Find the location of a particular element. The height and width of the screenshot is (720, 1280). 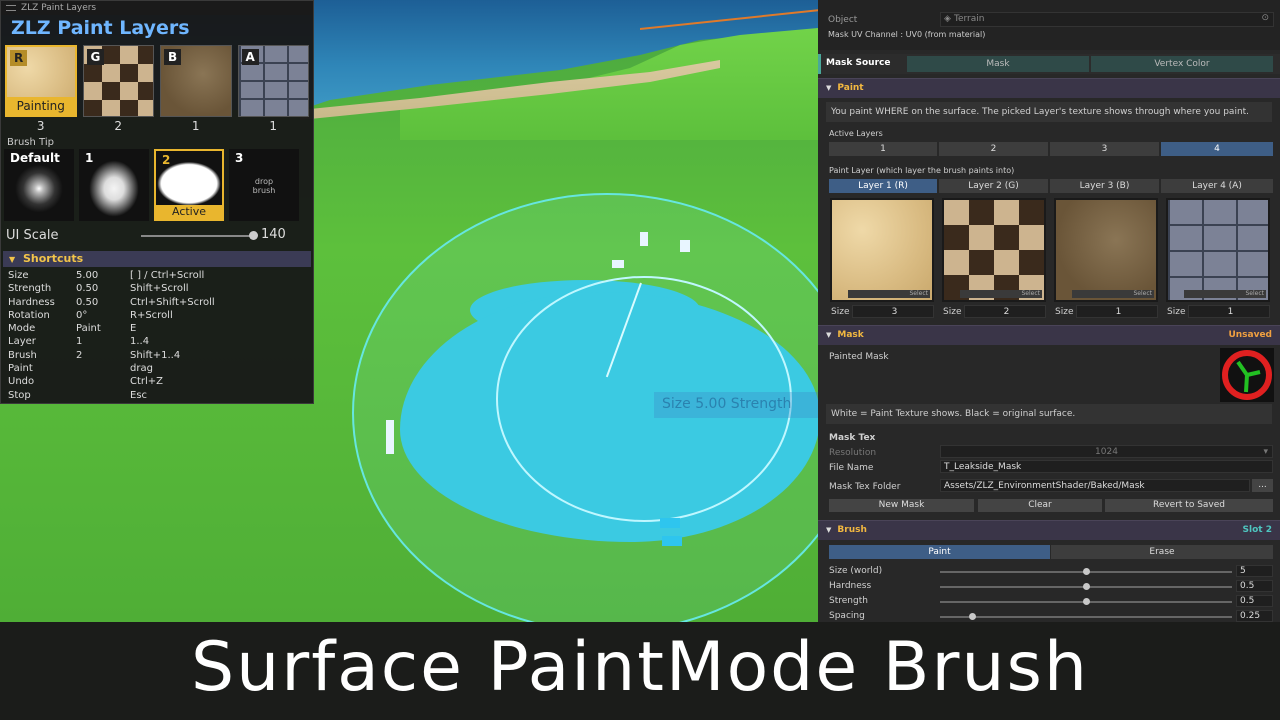

painted-mask-preview is located at coordinates (1247, 375).